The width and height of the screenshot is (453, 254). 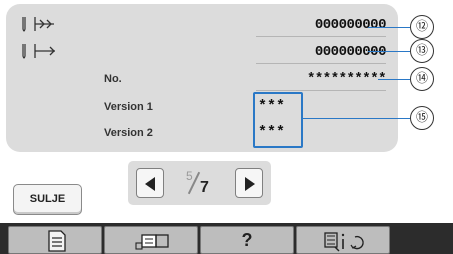 I want to click on version-2-value: ***, so click(x=272, y=132).